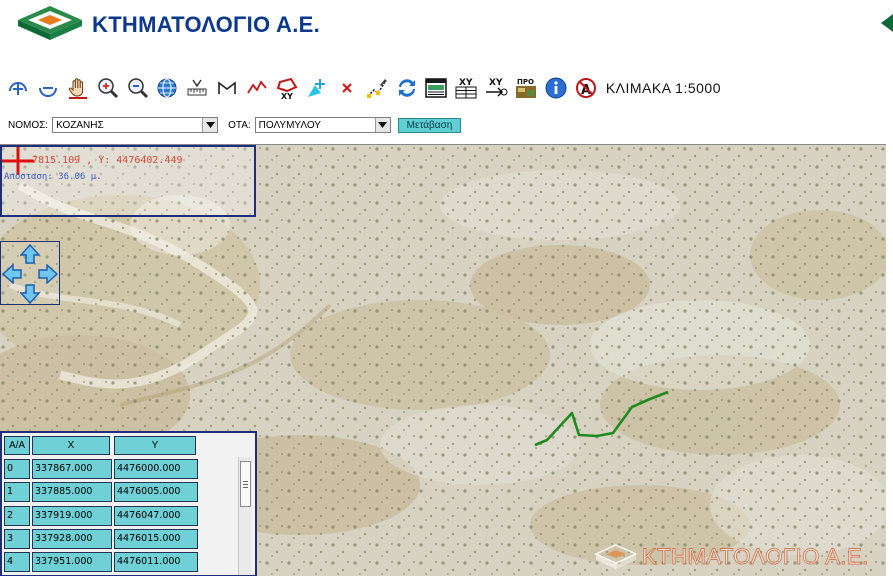 The height and width of the screenshot is (583, 893). What do you see at coordinates (156, 562) in the screenshot?
I see `row-y-value: 4476011.000` at bounding box center [156, 562].